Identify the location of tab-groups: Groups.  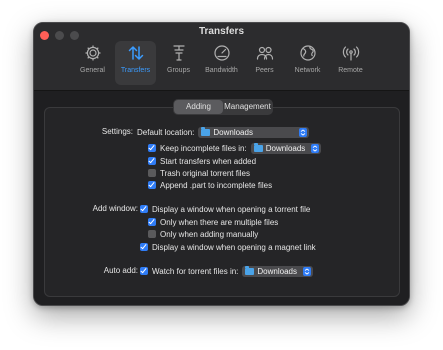
(178, 63).